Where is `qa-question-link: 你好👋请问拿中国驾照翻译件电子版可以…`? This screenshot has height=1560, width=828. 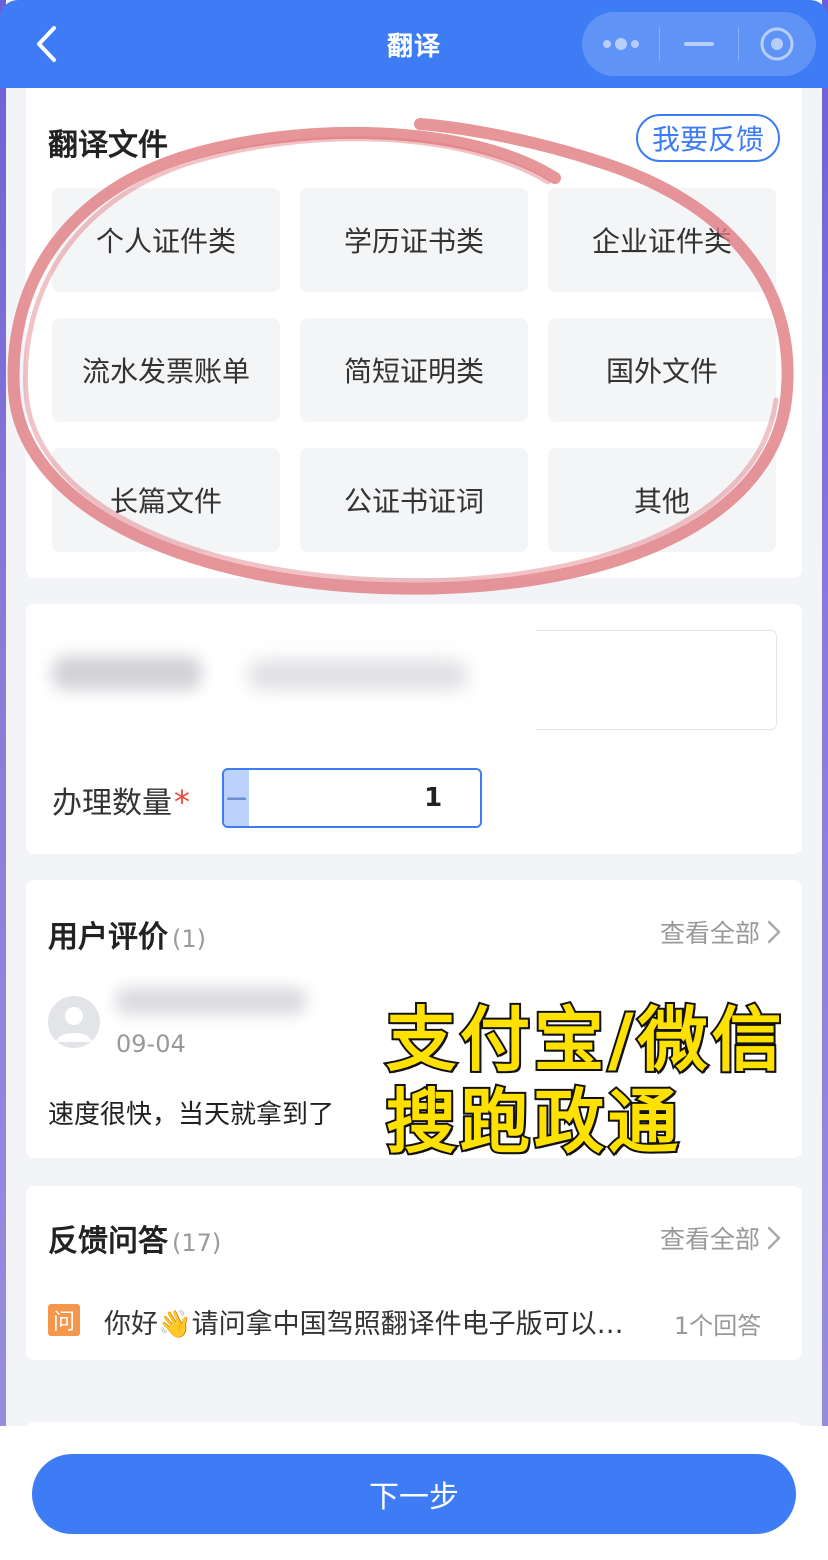
qa-question-link: 你好👋请问拿中国驾照翻译件电子版可以… is located at coordinates (364, 1321).